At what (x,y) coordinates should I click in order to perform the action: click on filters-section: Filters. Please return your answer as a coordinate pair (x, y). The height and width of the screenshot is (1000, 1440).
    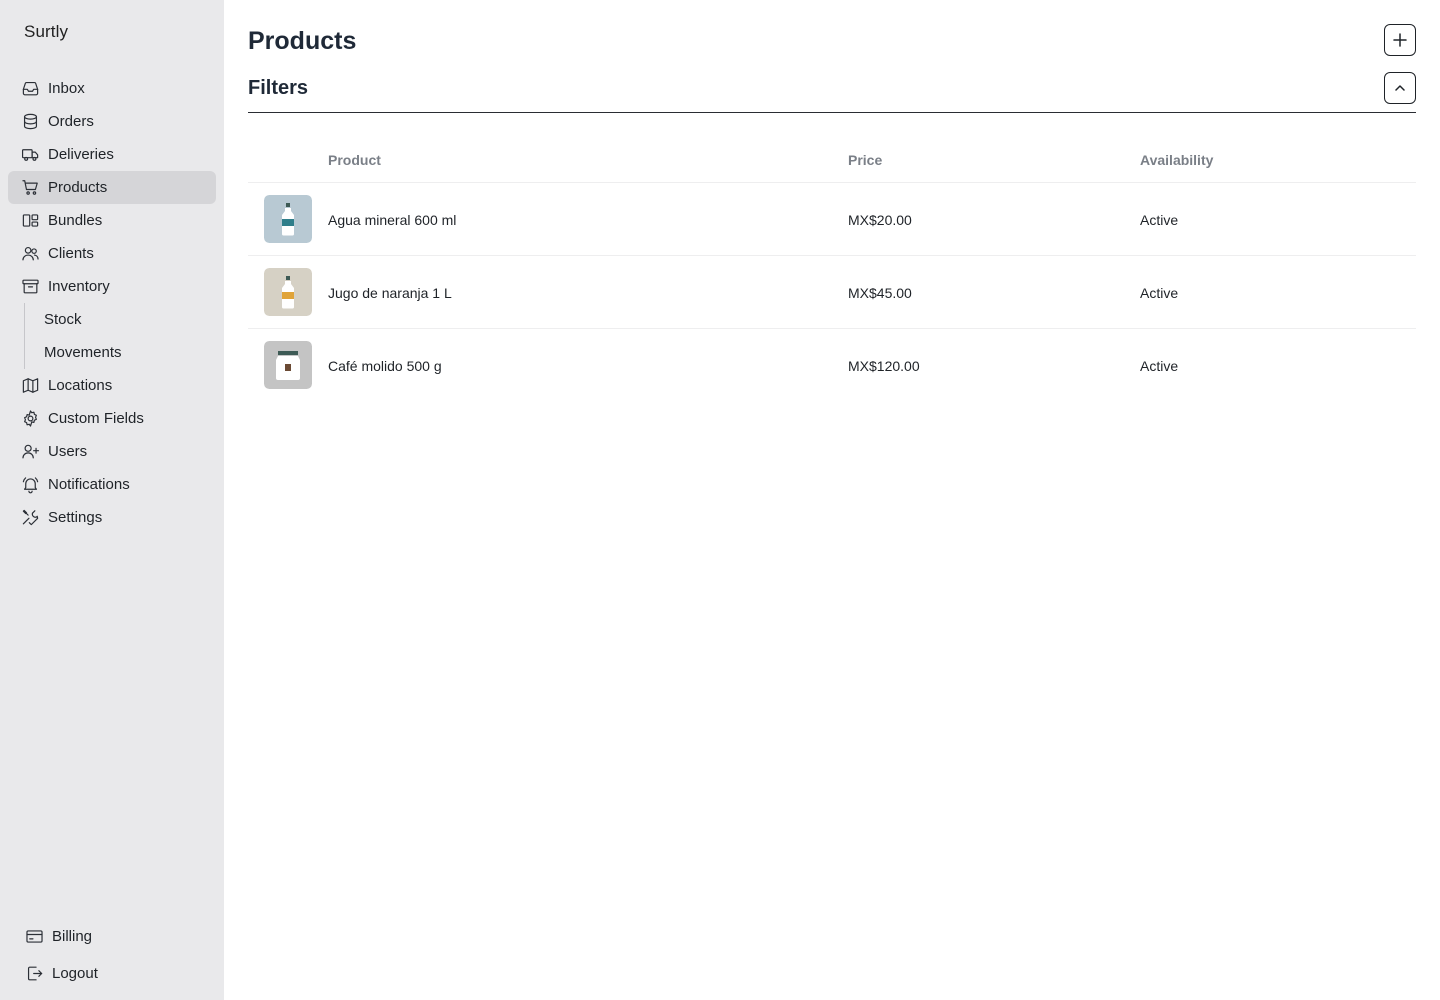
    Looking at the image, I should click on (832, 92).